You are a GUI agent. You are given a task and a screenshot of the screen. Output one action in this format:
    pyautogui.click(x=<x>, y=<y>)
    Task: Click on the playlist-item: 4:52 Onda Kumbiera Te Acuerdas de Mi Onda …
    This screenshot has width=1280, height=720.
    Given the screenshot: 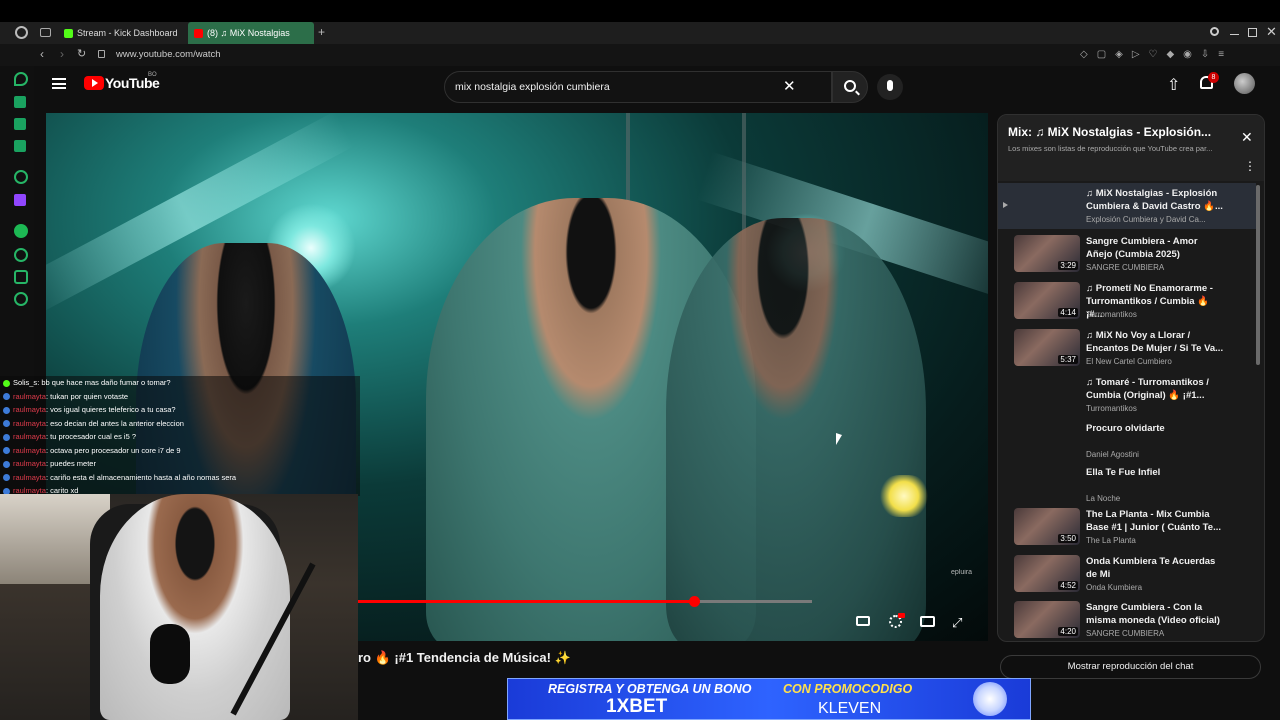 What is the action you would take?
    pyautogui.click(x=1127, y=574)
    